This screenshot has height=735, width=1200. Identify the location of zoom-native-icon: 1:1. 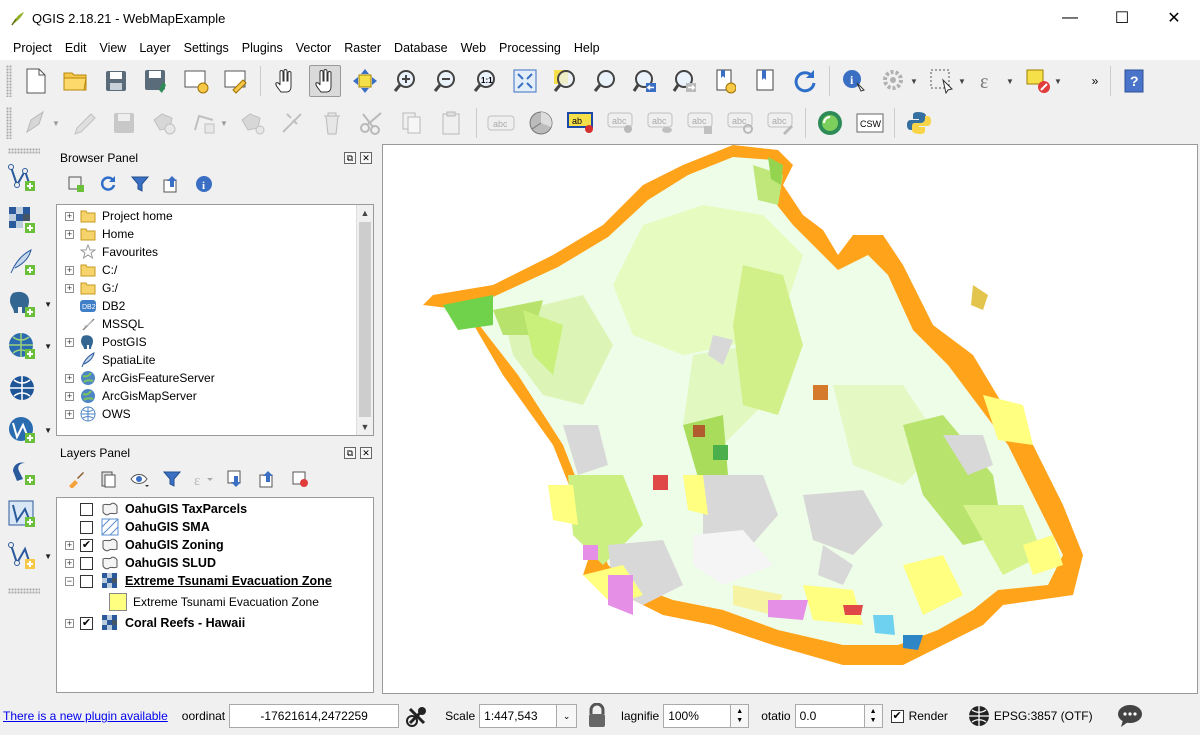
(485, 81).